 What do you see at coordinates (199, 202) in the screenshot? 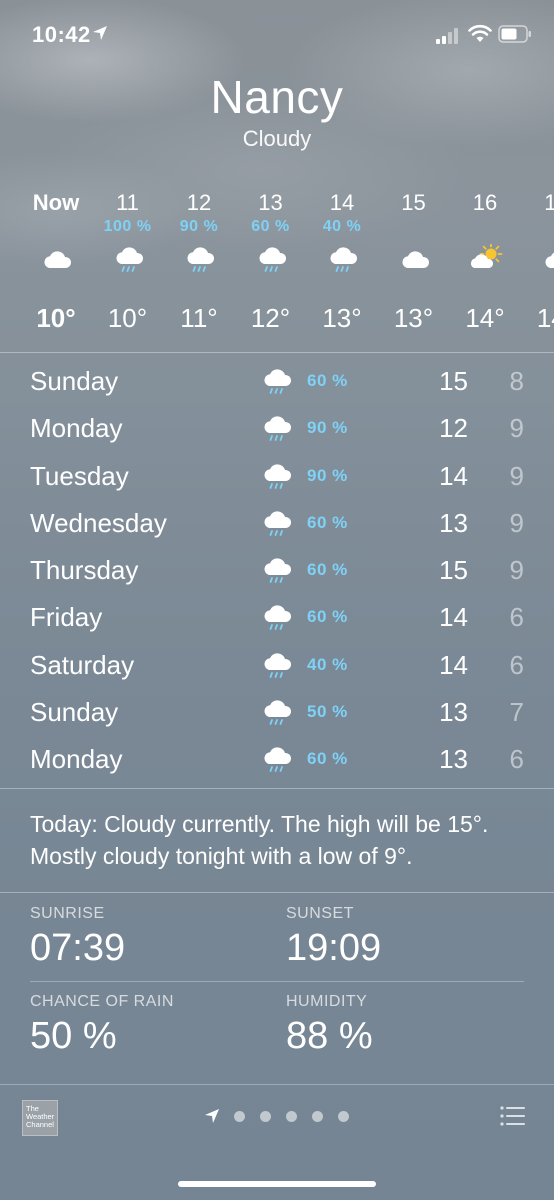
I see `hour-label: 12` at bounding box center [199, 202].